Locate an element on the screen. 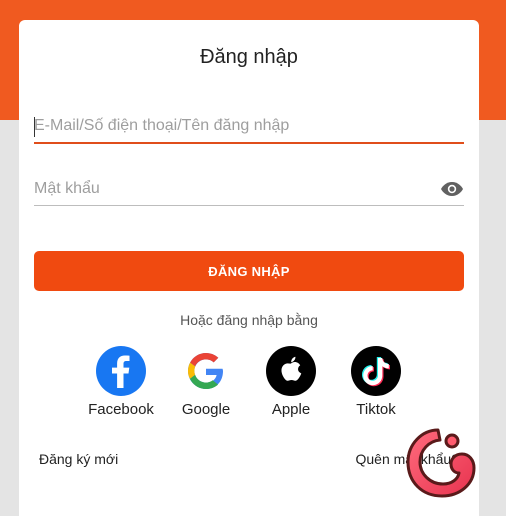 The width and height of the screenshot is (506, 516). google-label: Google is located at coordinates (206, 409).